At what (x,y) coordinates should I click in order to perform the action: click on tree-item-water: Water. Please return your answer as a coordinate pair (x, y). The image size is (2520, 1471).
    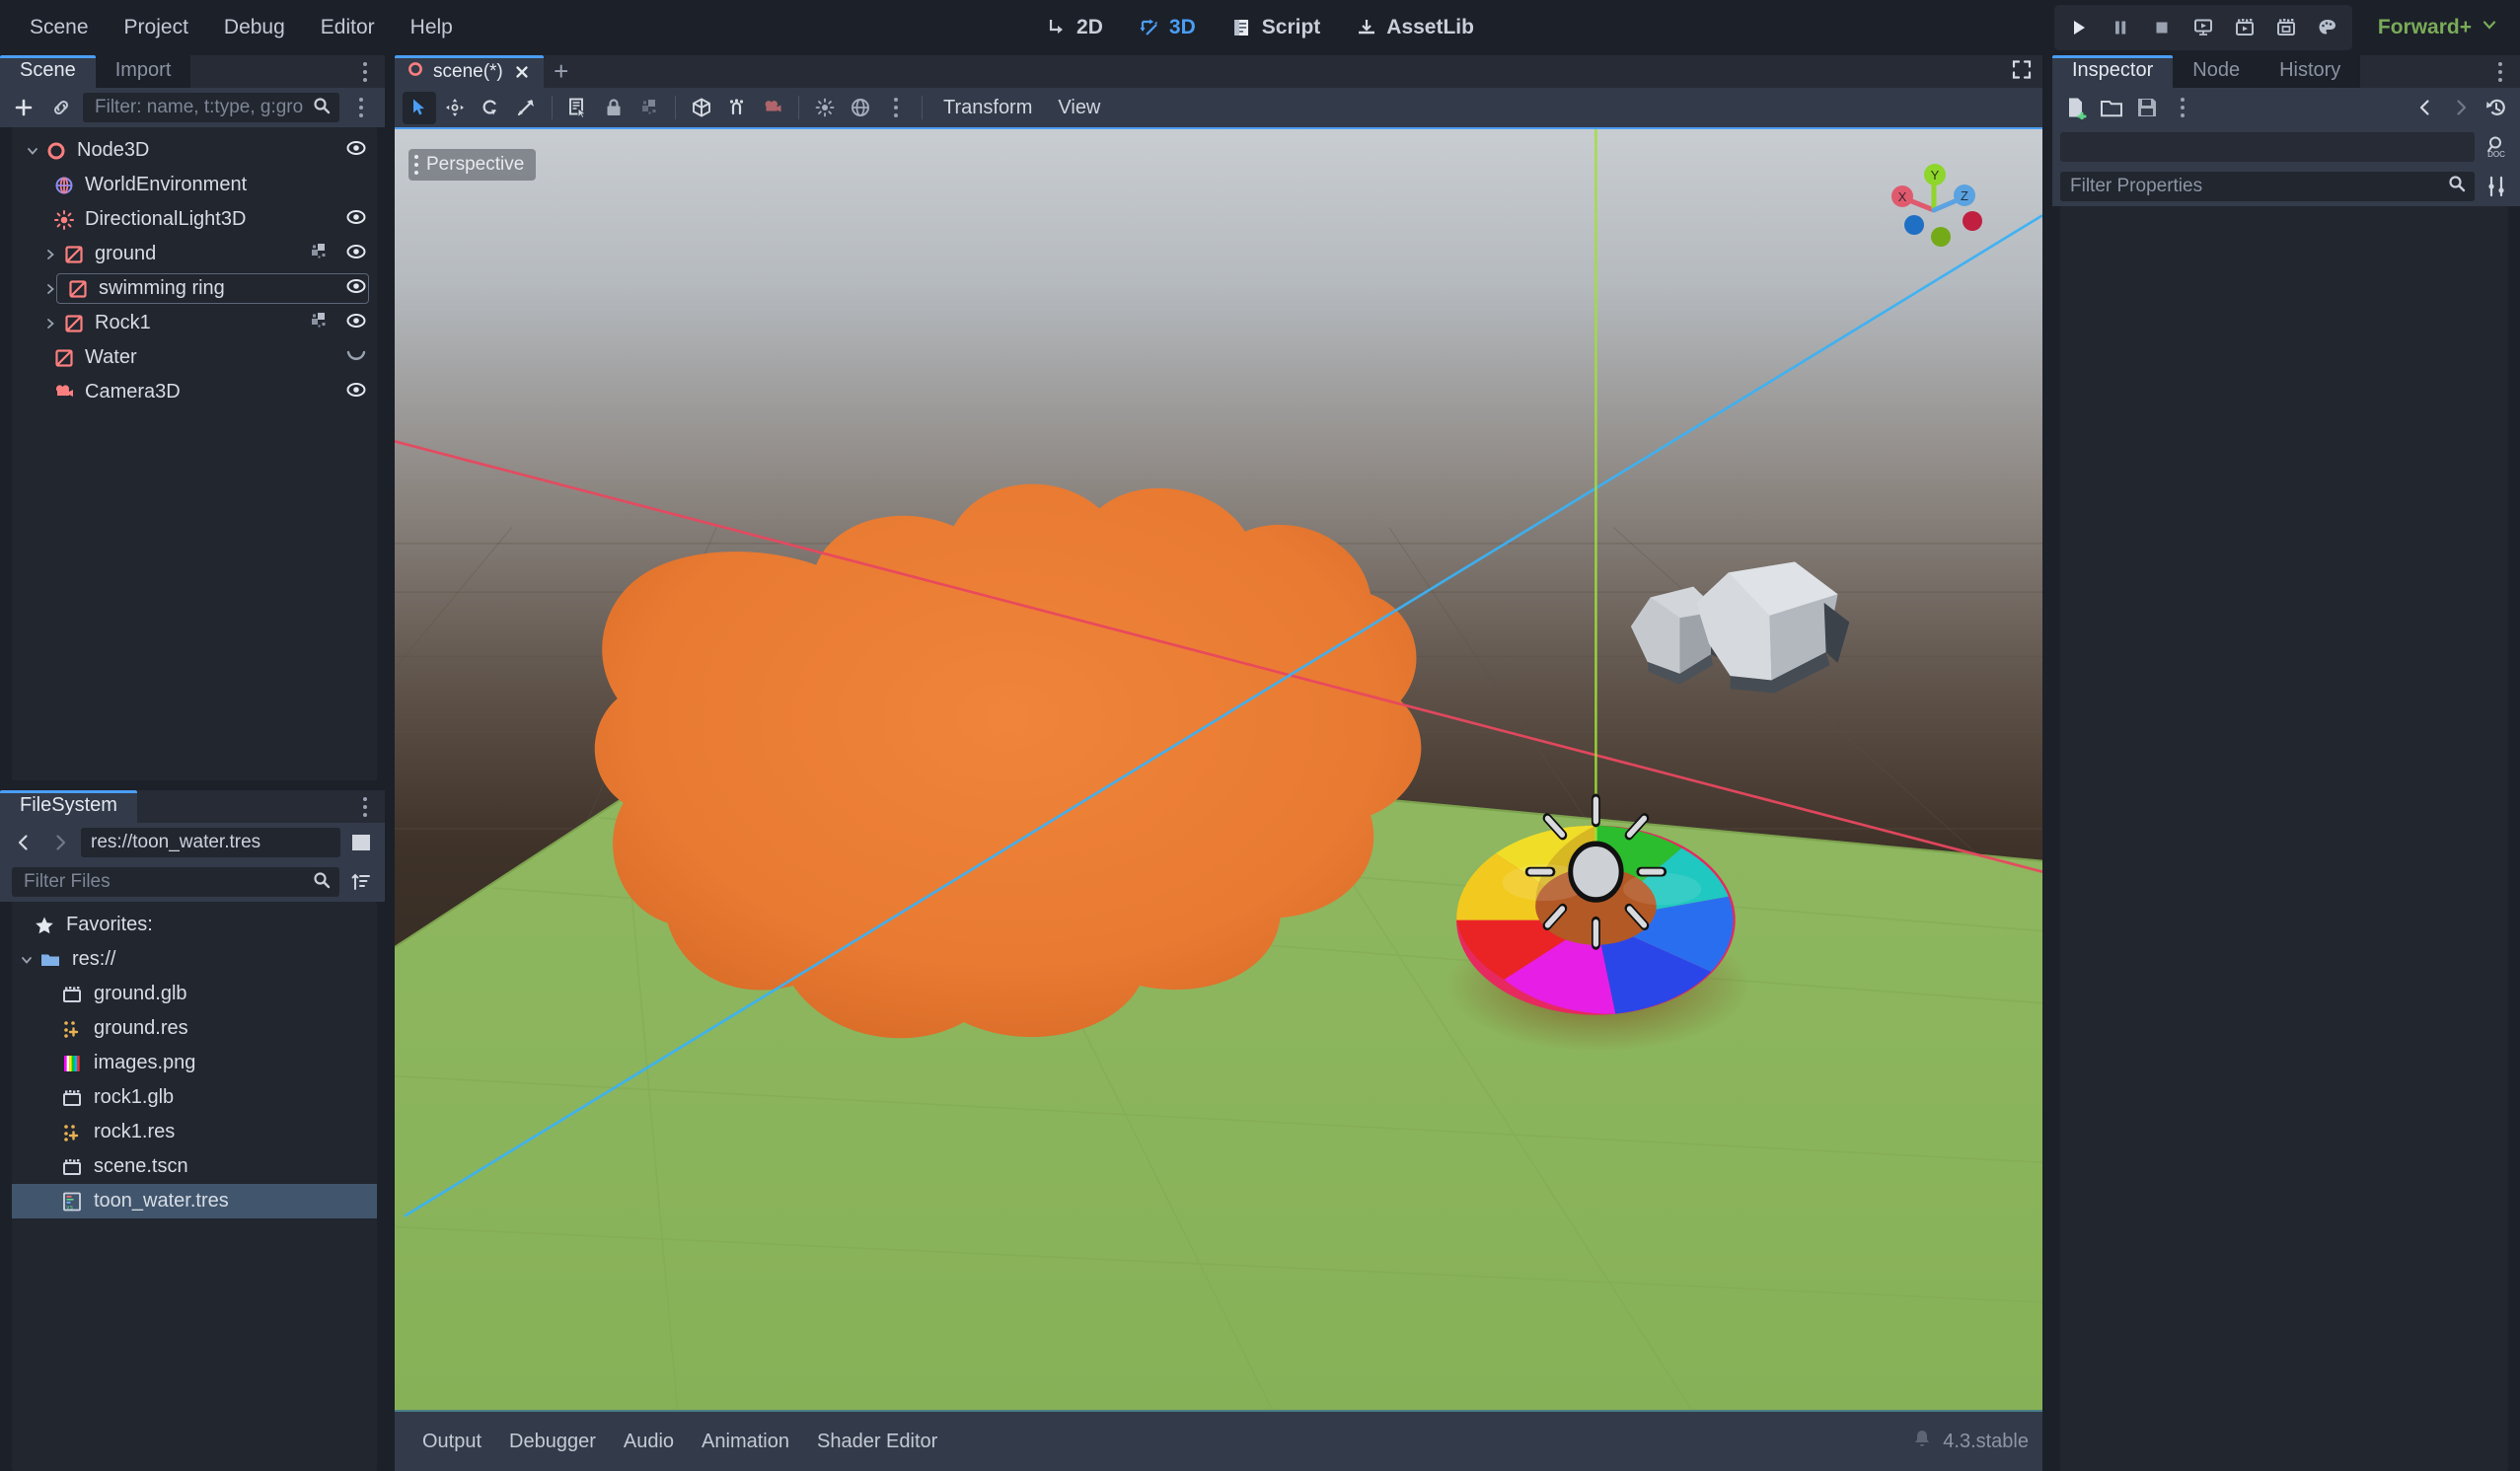
    Looking at the image, I should click on (194, 357).